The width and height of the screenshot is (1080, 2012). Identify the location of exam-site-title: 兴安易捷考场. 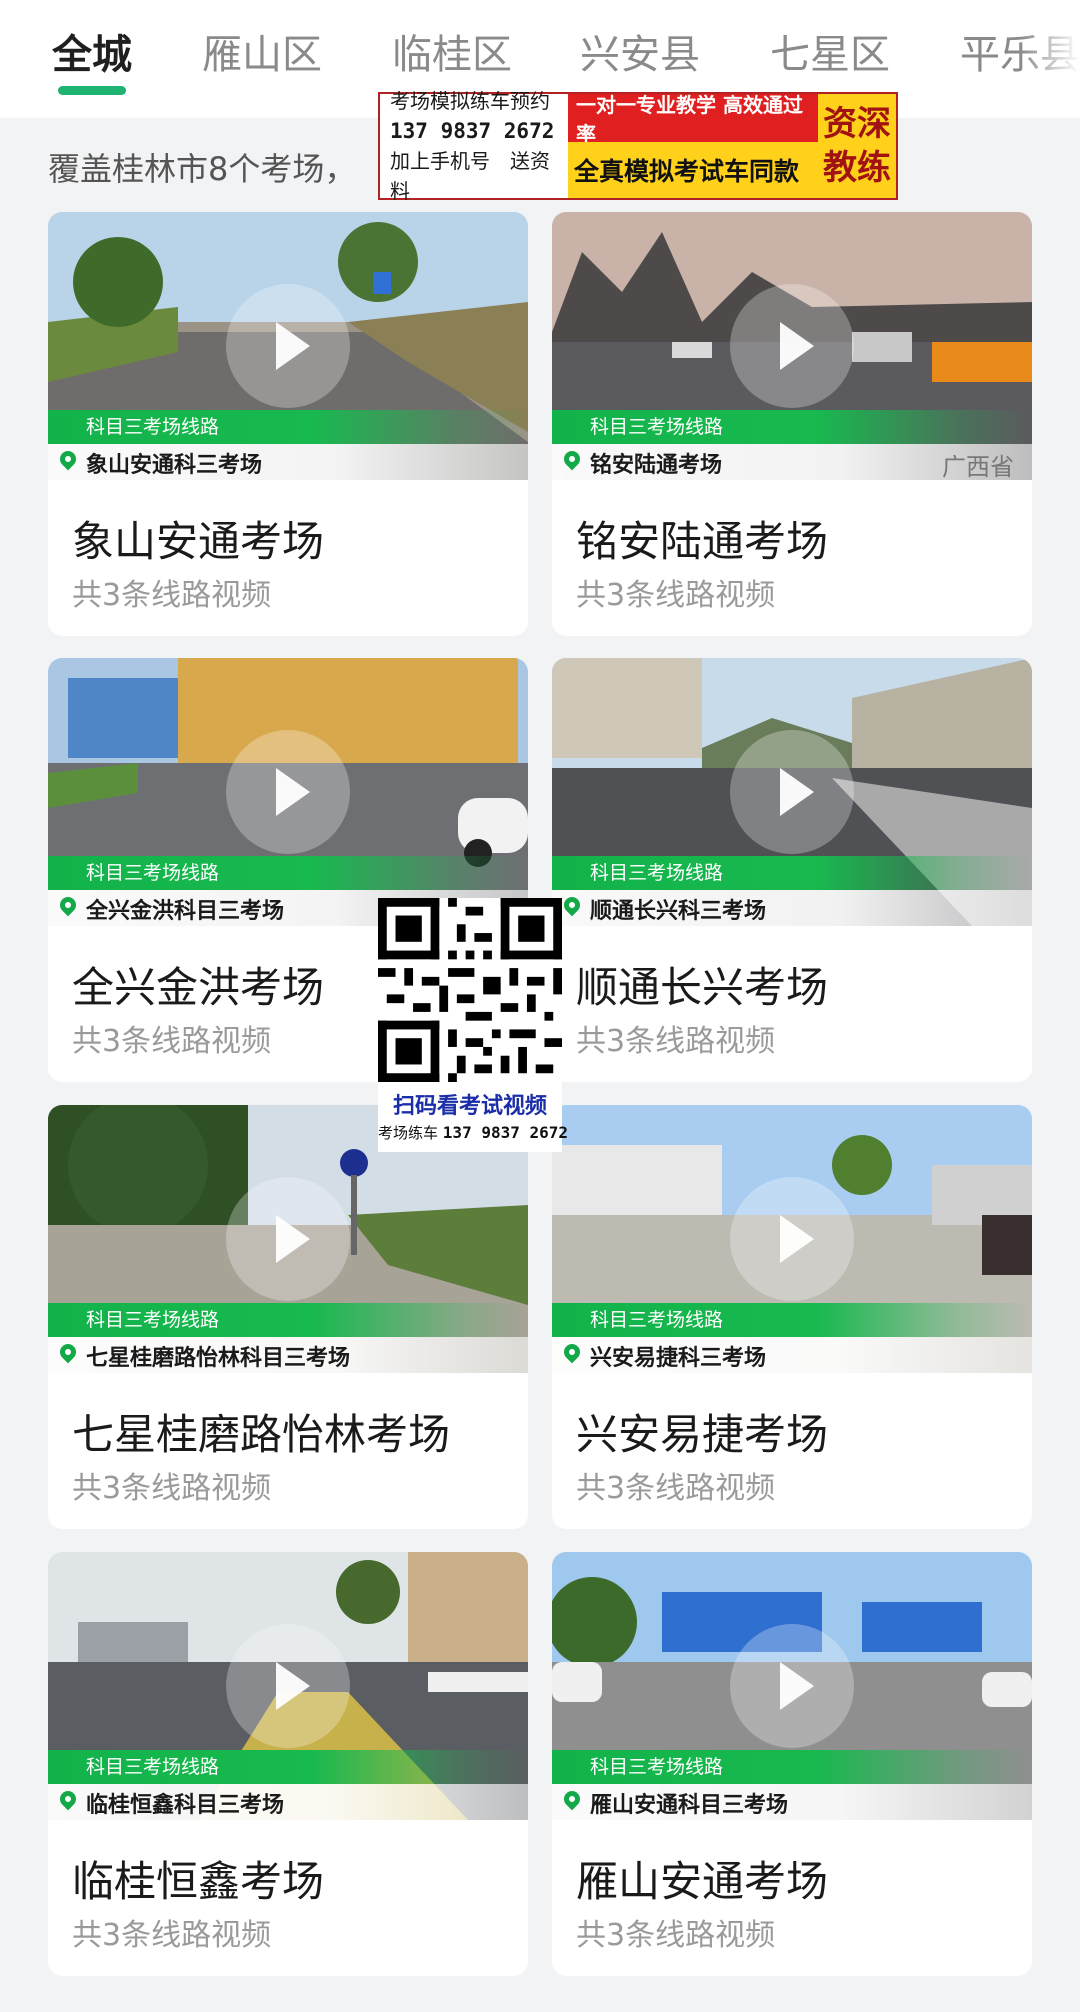
(702, 1434).